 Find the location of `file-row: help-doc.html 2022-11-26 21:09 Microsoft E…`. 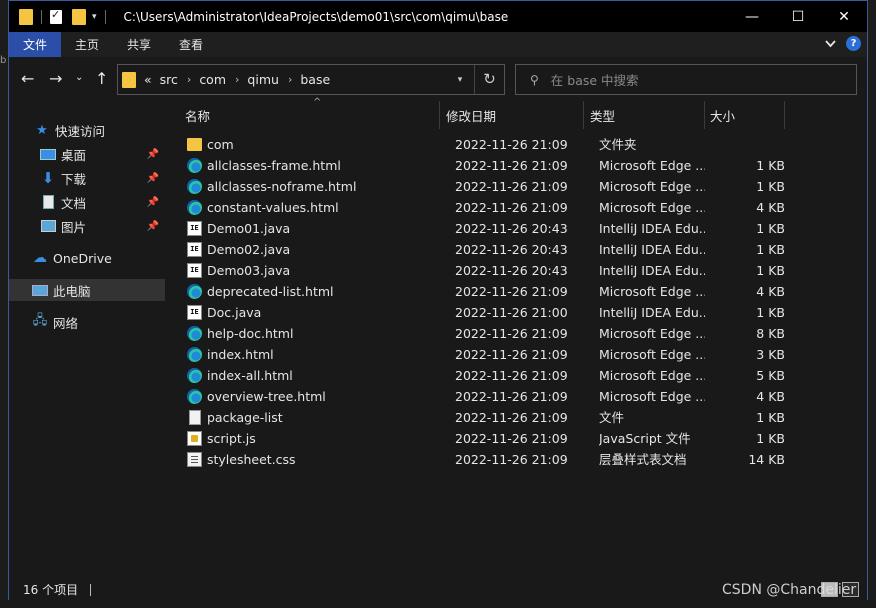

file-row: help-doc.html 2022-11-26 21:09 Microsoft E… is located at coordinates (516, 333).